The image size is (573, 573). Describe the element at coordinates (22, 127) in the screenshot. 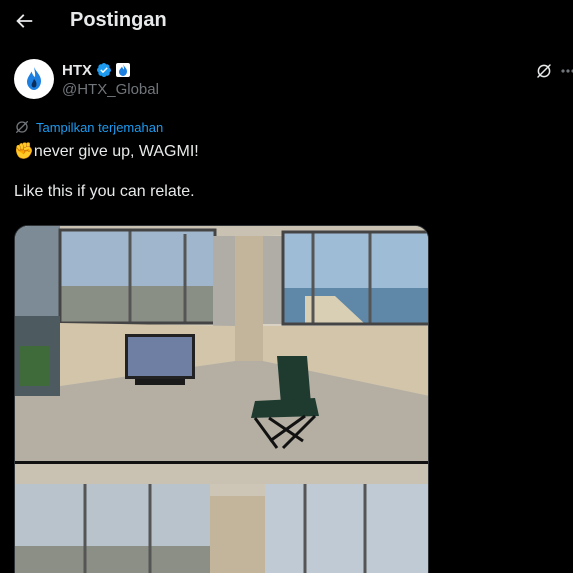

I see `translate-globe-icon` at that location.